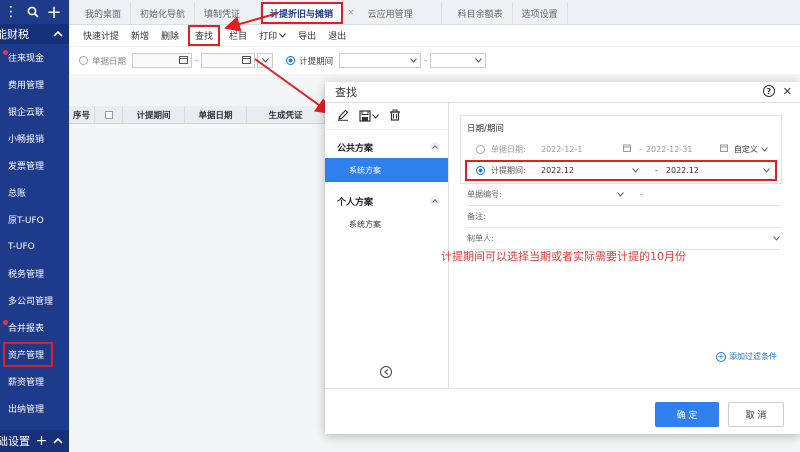 The width and height of the screenshot is (800, 452). I want to click on quick-accrue-button: 快速计提, so click(101, 35).